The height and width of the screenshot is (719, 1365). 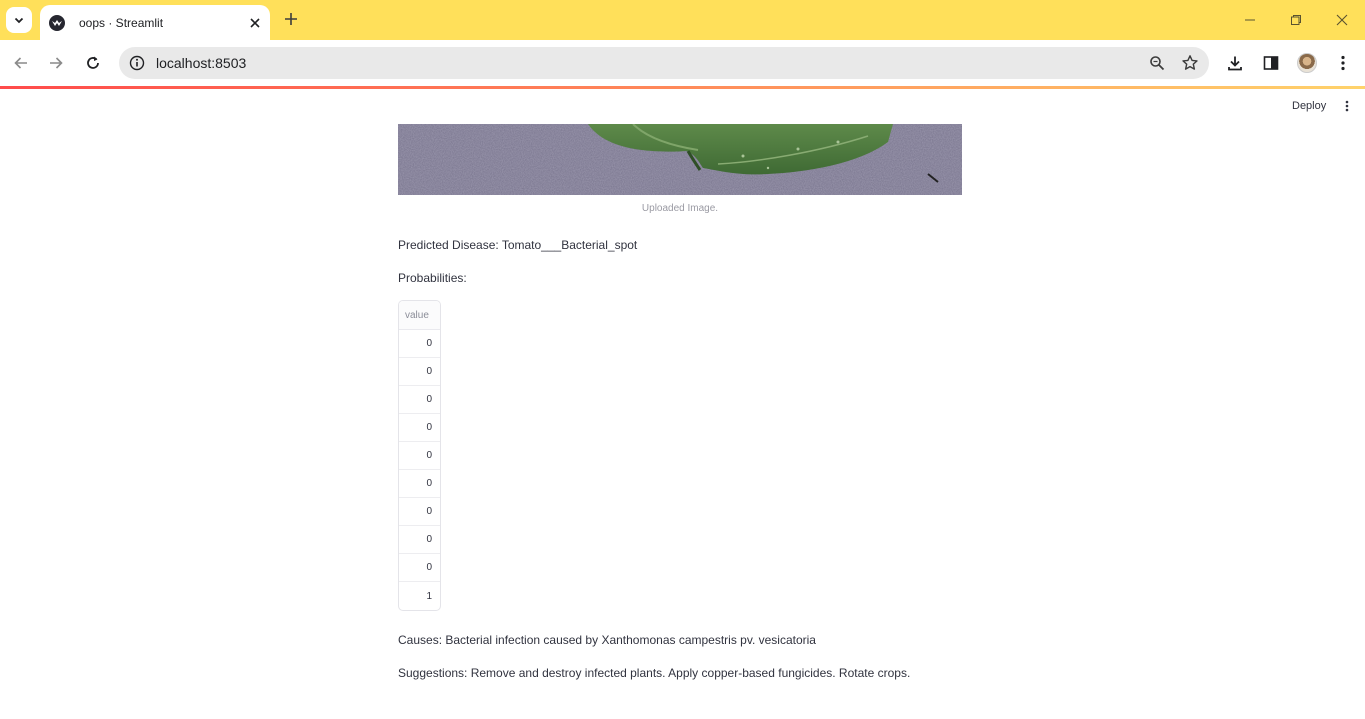 What do you see at coordinates (1271, 63) in the screenshot?
I see `side-panel-icon` at bounding box center [1271, 63].